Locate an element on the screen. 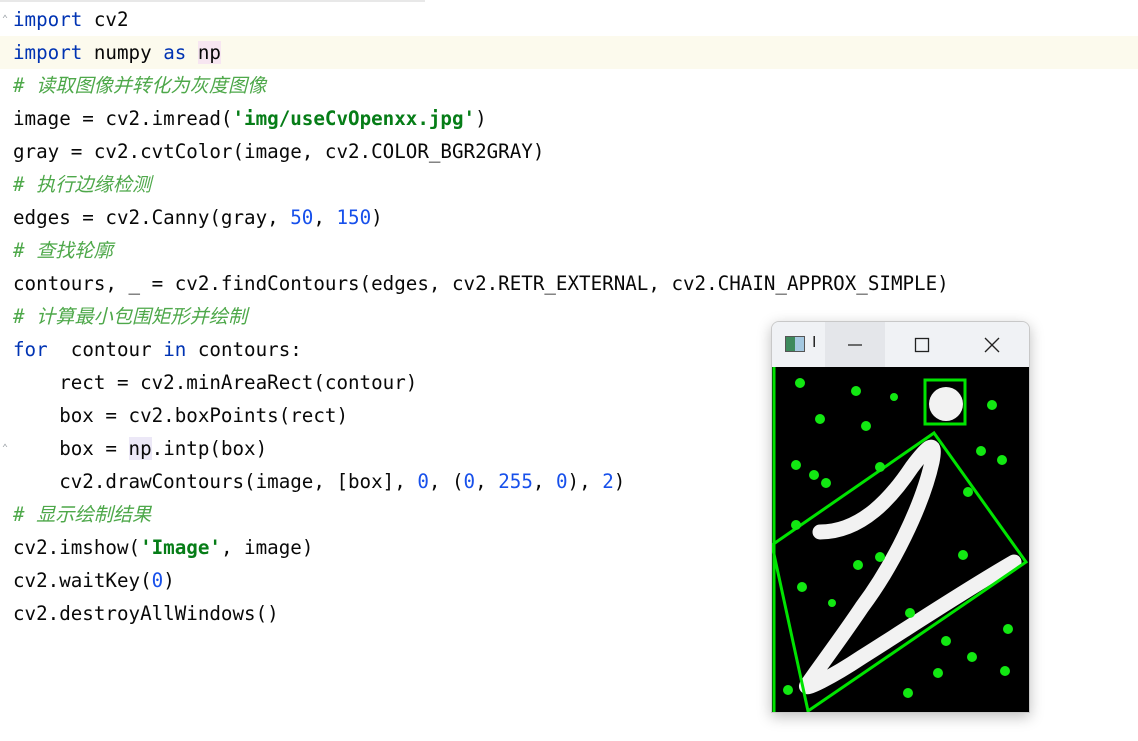  code-token: rect = cv2.minAreaRect(contour) is located at coordinates (215, 382).